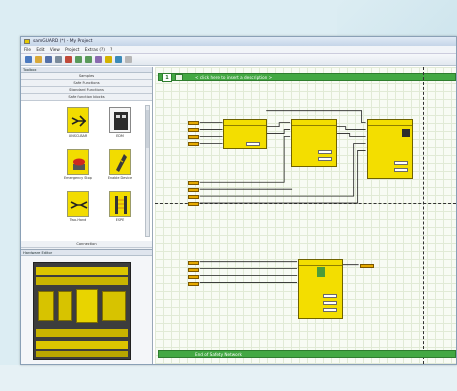 Image resolution: width=457 pixels, height=391 pixels. What do you see at coordinates (128, 59) in the screenshot?
I see `settings-icon` at bounding box center [128, 59].